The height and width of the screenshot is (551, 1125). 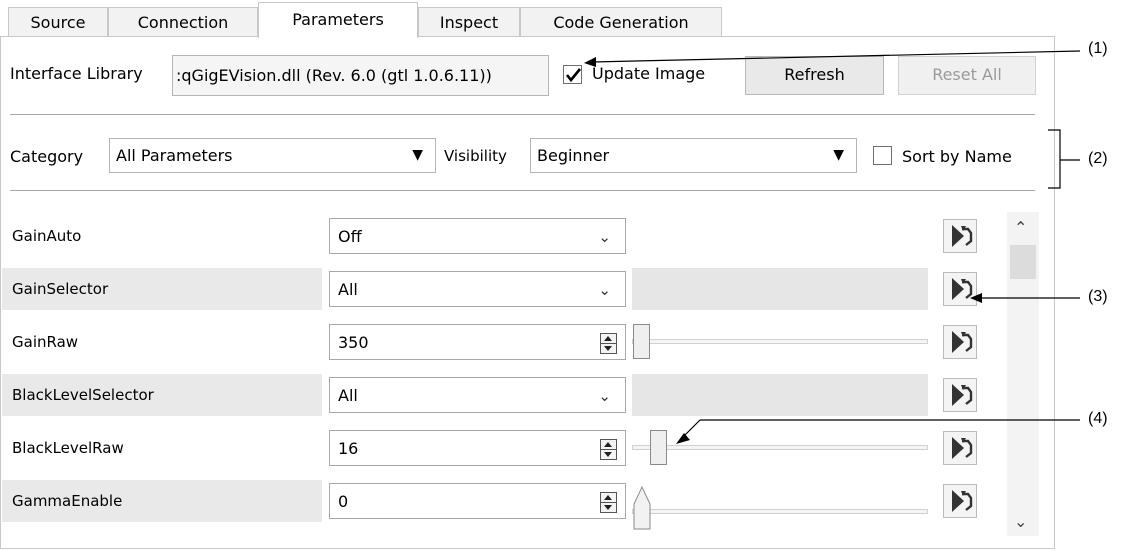 I want to click on callout-label: (4), so click(x=1098, y=418).